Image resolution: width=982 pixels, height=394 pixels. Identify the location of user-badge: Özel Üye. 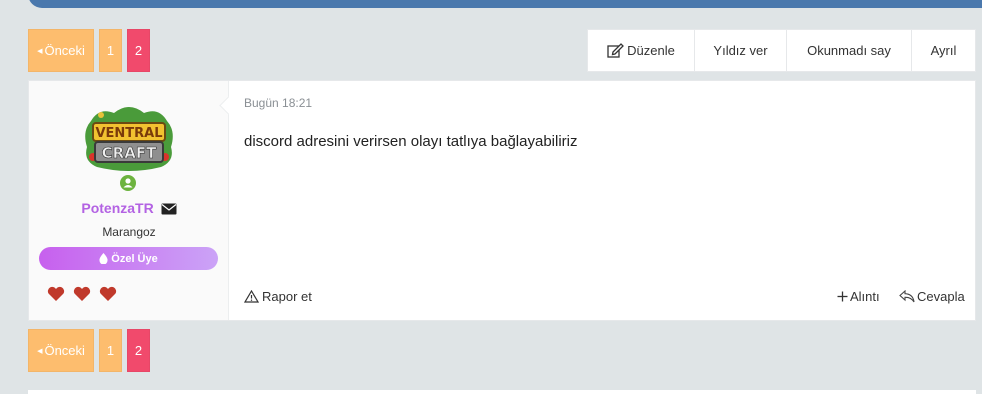
(128, 258).